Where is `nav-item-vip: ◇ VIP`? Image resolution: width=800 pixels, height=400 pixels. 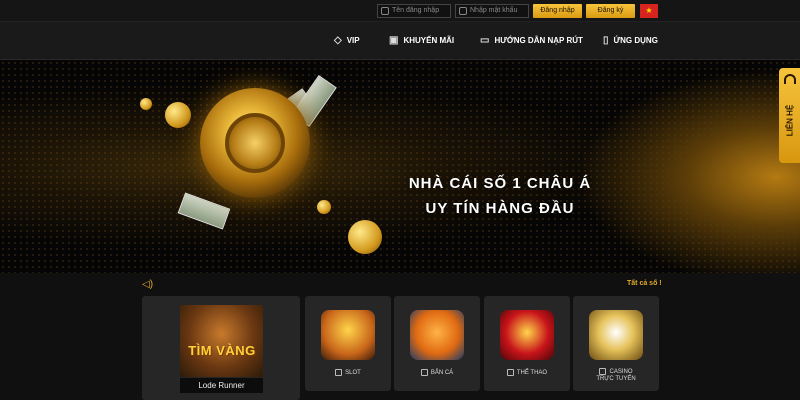
nav-item-vip: ◇ VIP is located at coordinates (347, 41).